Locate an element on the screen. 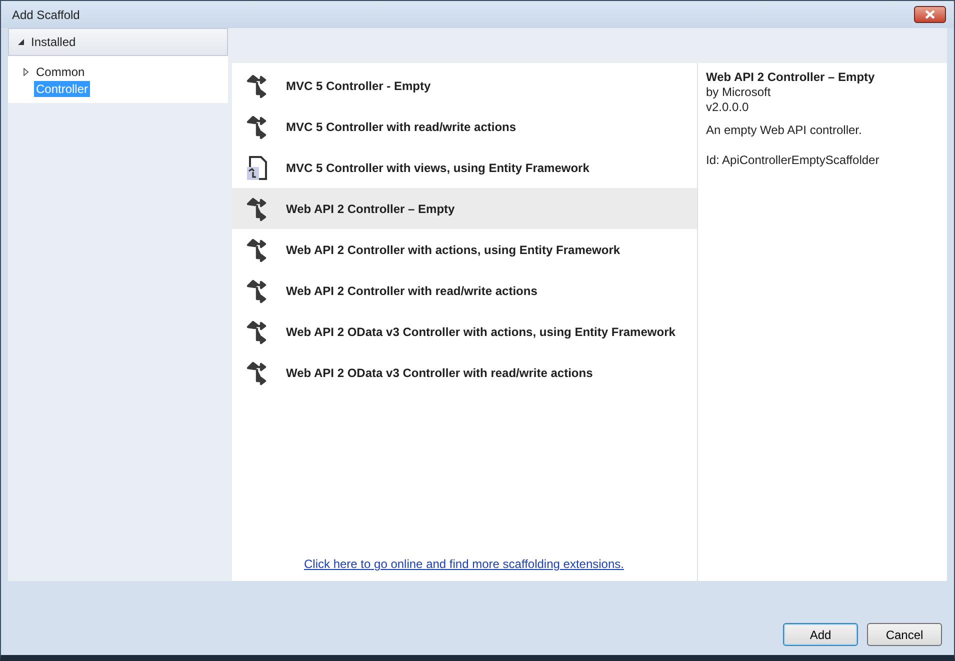 The image size is (955, 661). close-icon is located at coordinates (930, 14).